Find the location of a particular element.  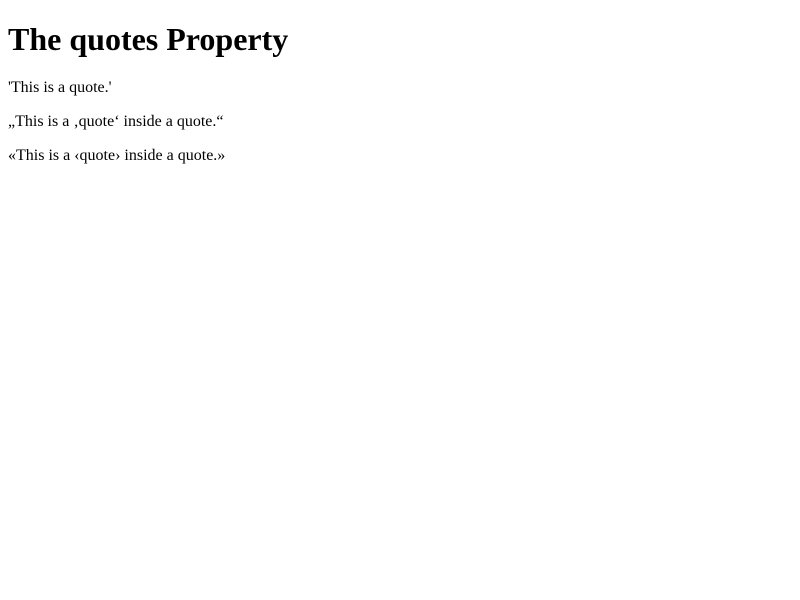

quote-paragraph-single: 'This is a quote.' is located at coordinates (60, 87).